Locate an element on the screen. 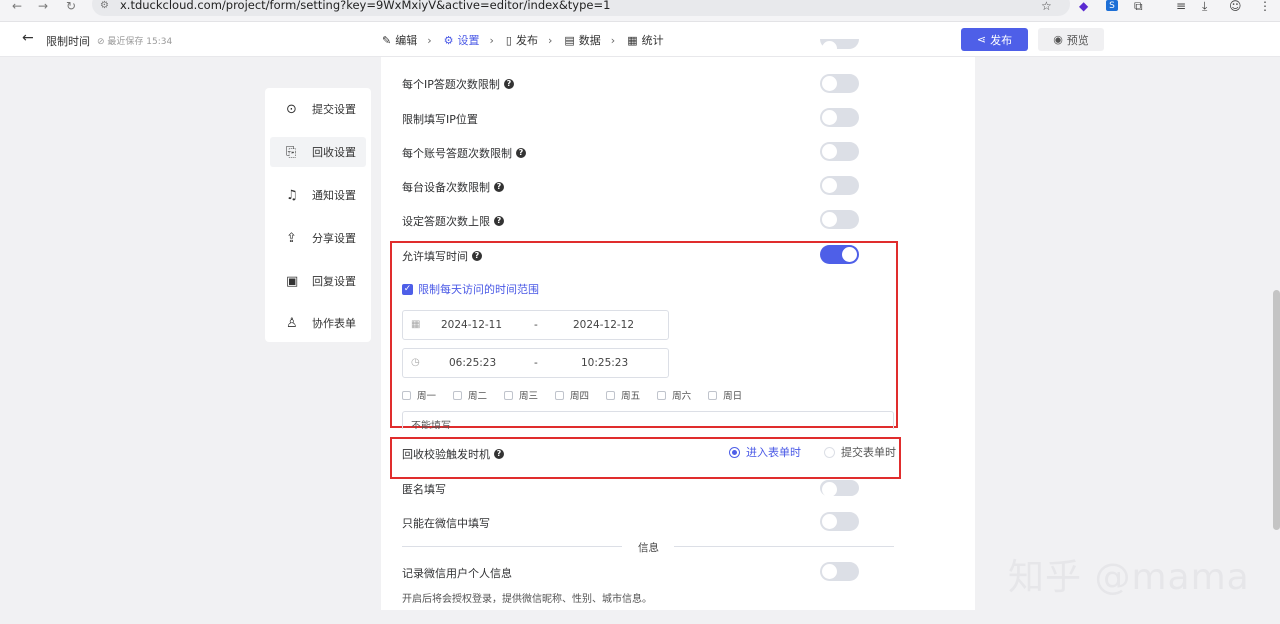 The height and width of the screenshot is (624, 1280). time-range-picker: ◷ 06:25:23 - 10:25:23 is located at coordinates (535, 363).